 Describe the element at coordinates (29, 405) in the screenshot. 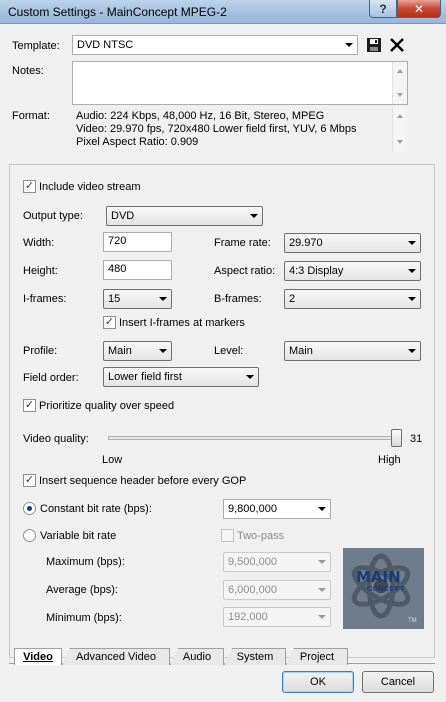

I see `prioritize-quality-checkbox: ✓` at that location.